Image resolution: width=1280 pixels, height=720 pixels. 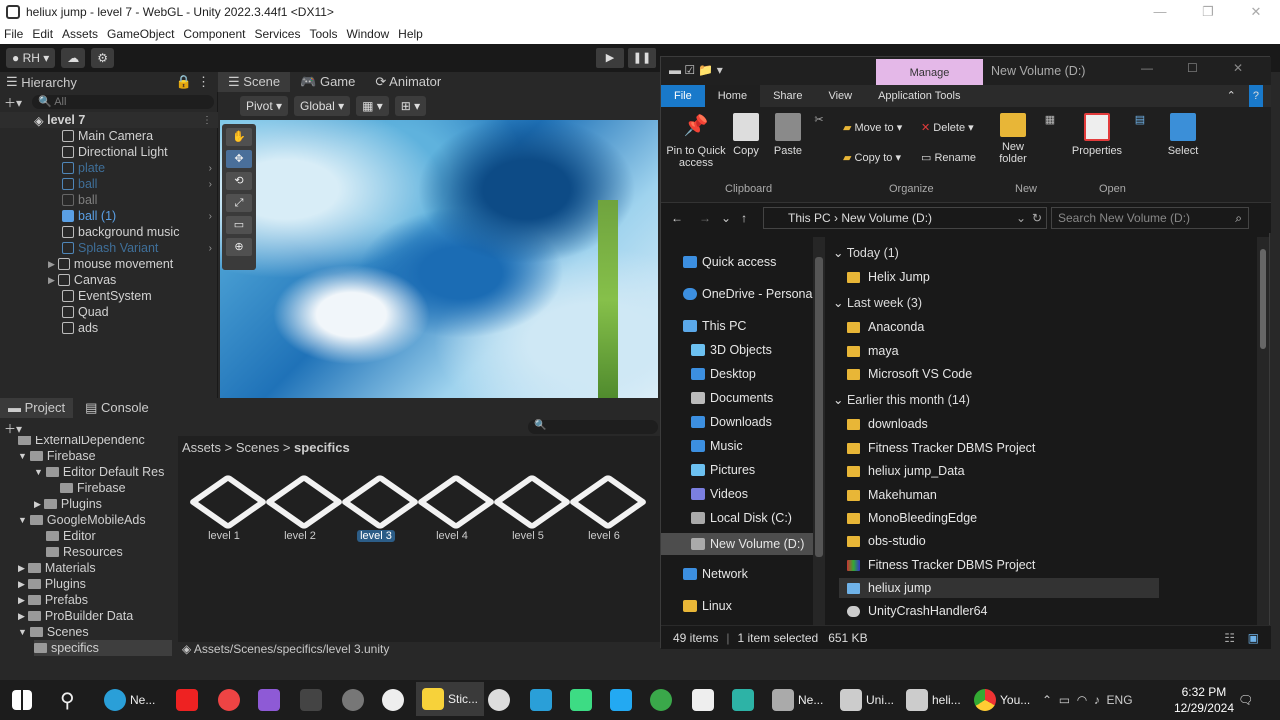 What do you see at coordinates (322, 447) in the screenshot?
I see `breadcrumb-specifics: specifics` at bounding box center [322, 447].